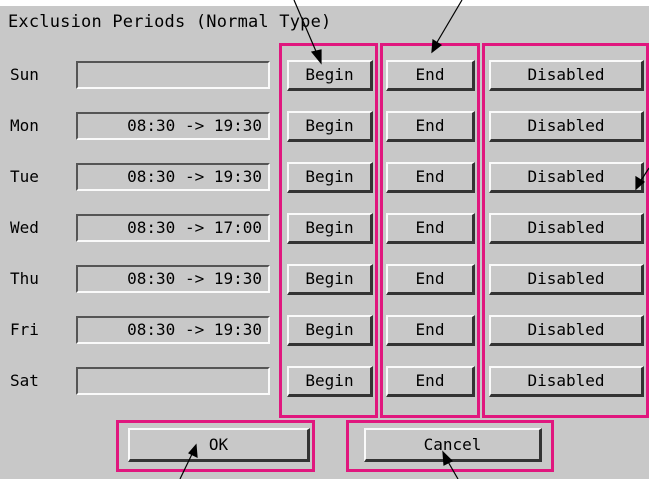 The height and width of the screenshot is (479, 649). Describe the element at coordinates (24, 176) in the screenshot. I see `day-label: Tue` at that location.